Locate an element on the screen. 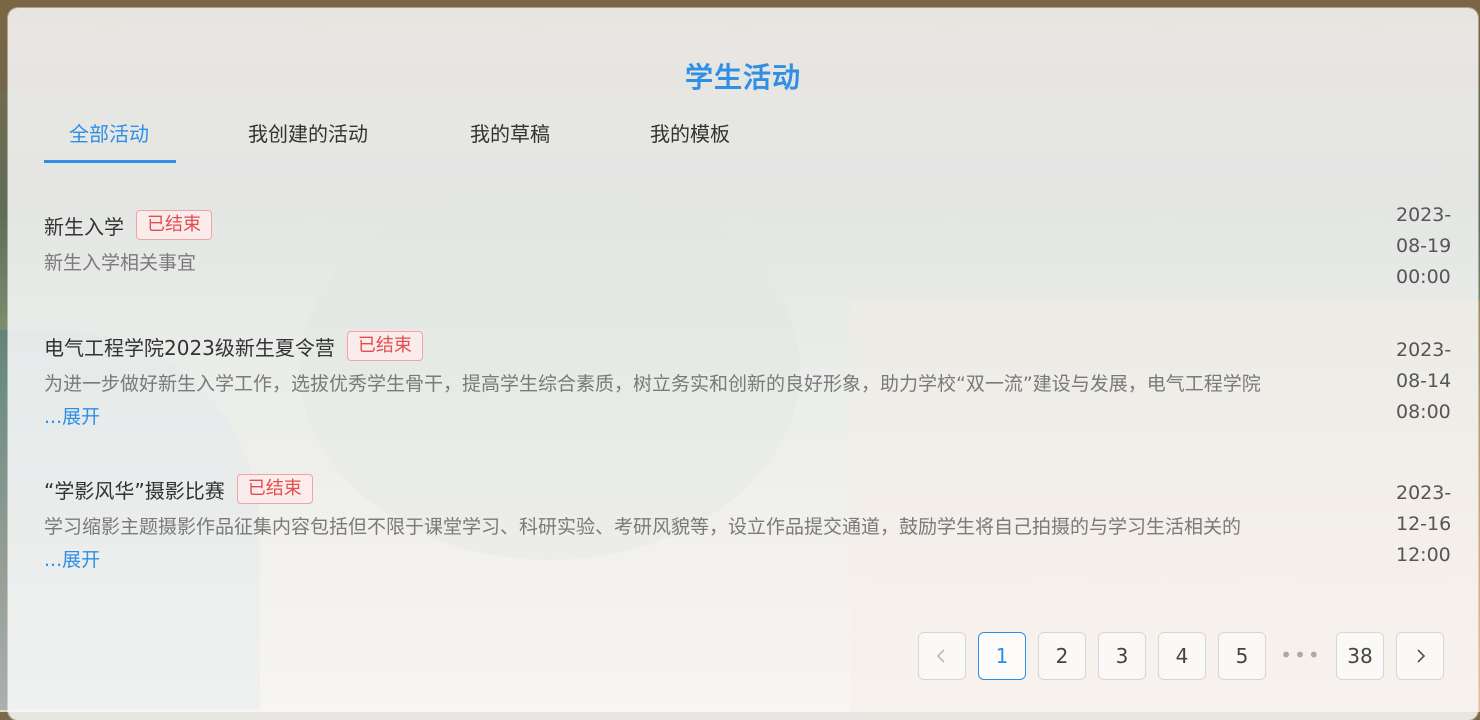 The image size is (1480, 720). tab-all-activities: 全部活动 is located at coordinates (109, 132).